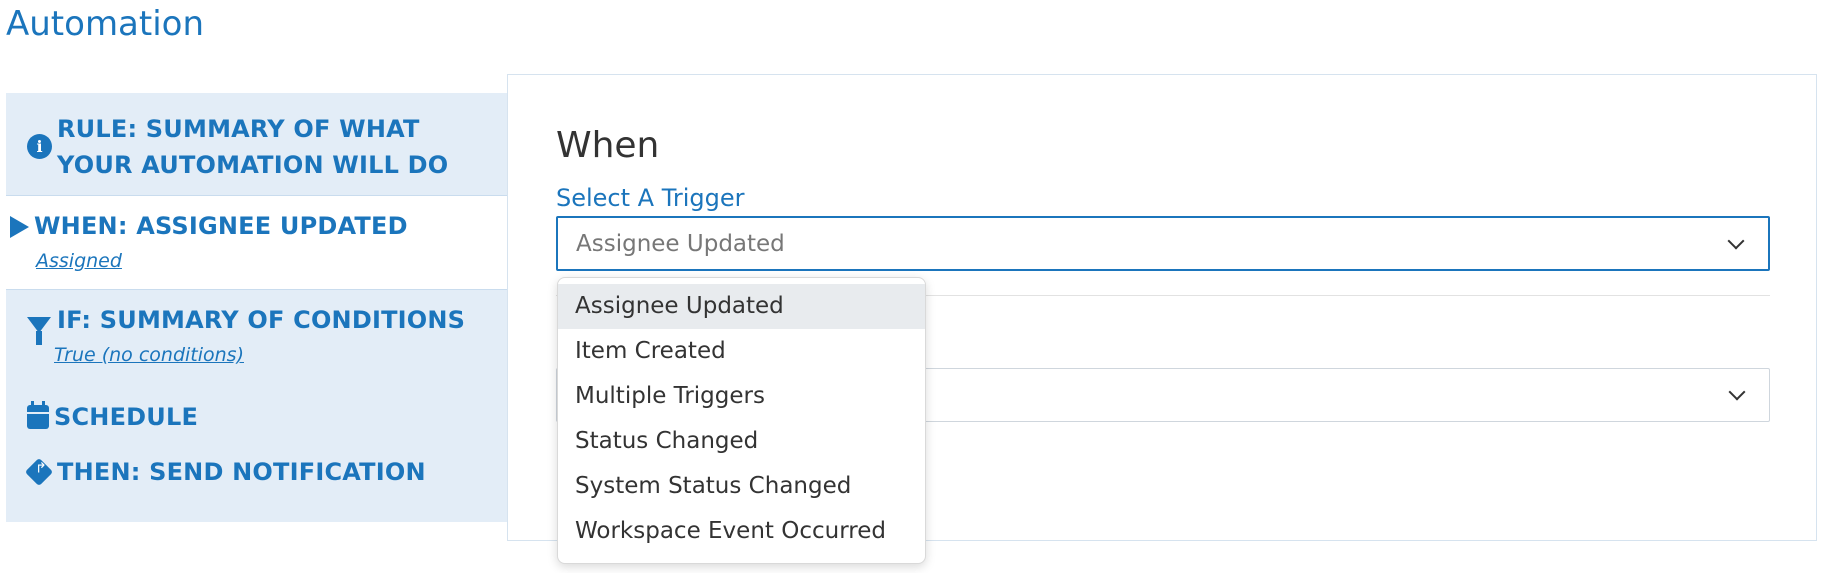 The height and width of the screenshot is (573, 1827). Describe the element at coordinates (149, 355) in the screenshot. I see `nav-item-if-summary-link: True (no conditions)` at that location.